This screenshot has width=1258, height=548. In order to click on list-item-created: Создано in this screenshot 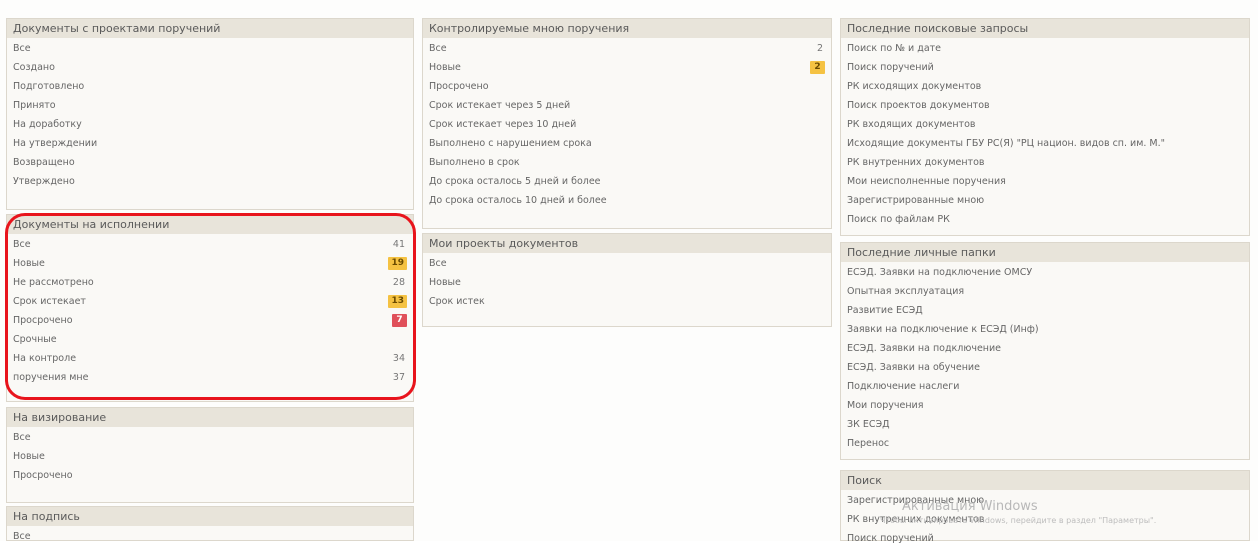, I will do `click(210, 67)`.